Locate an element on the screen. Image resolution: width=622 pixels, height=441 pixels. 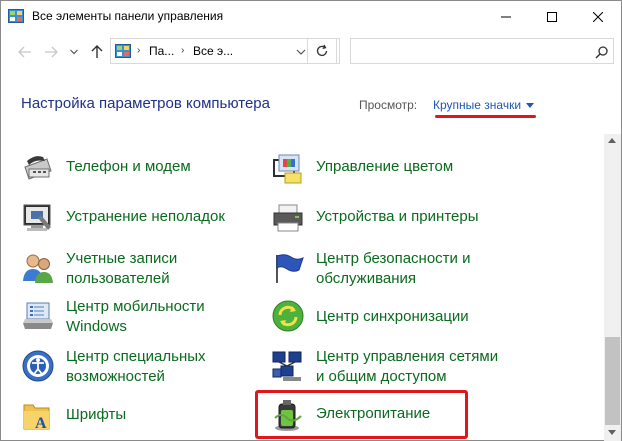
item-mobility-center: Центр мобильности Windows is located at coordinates (136, 317).